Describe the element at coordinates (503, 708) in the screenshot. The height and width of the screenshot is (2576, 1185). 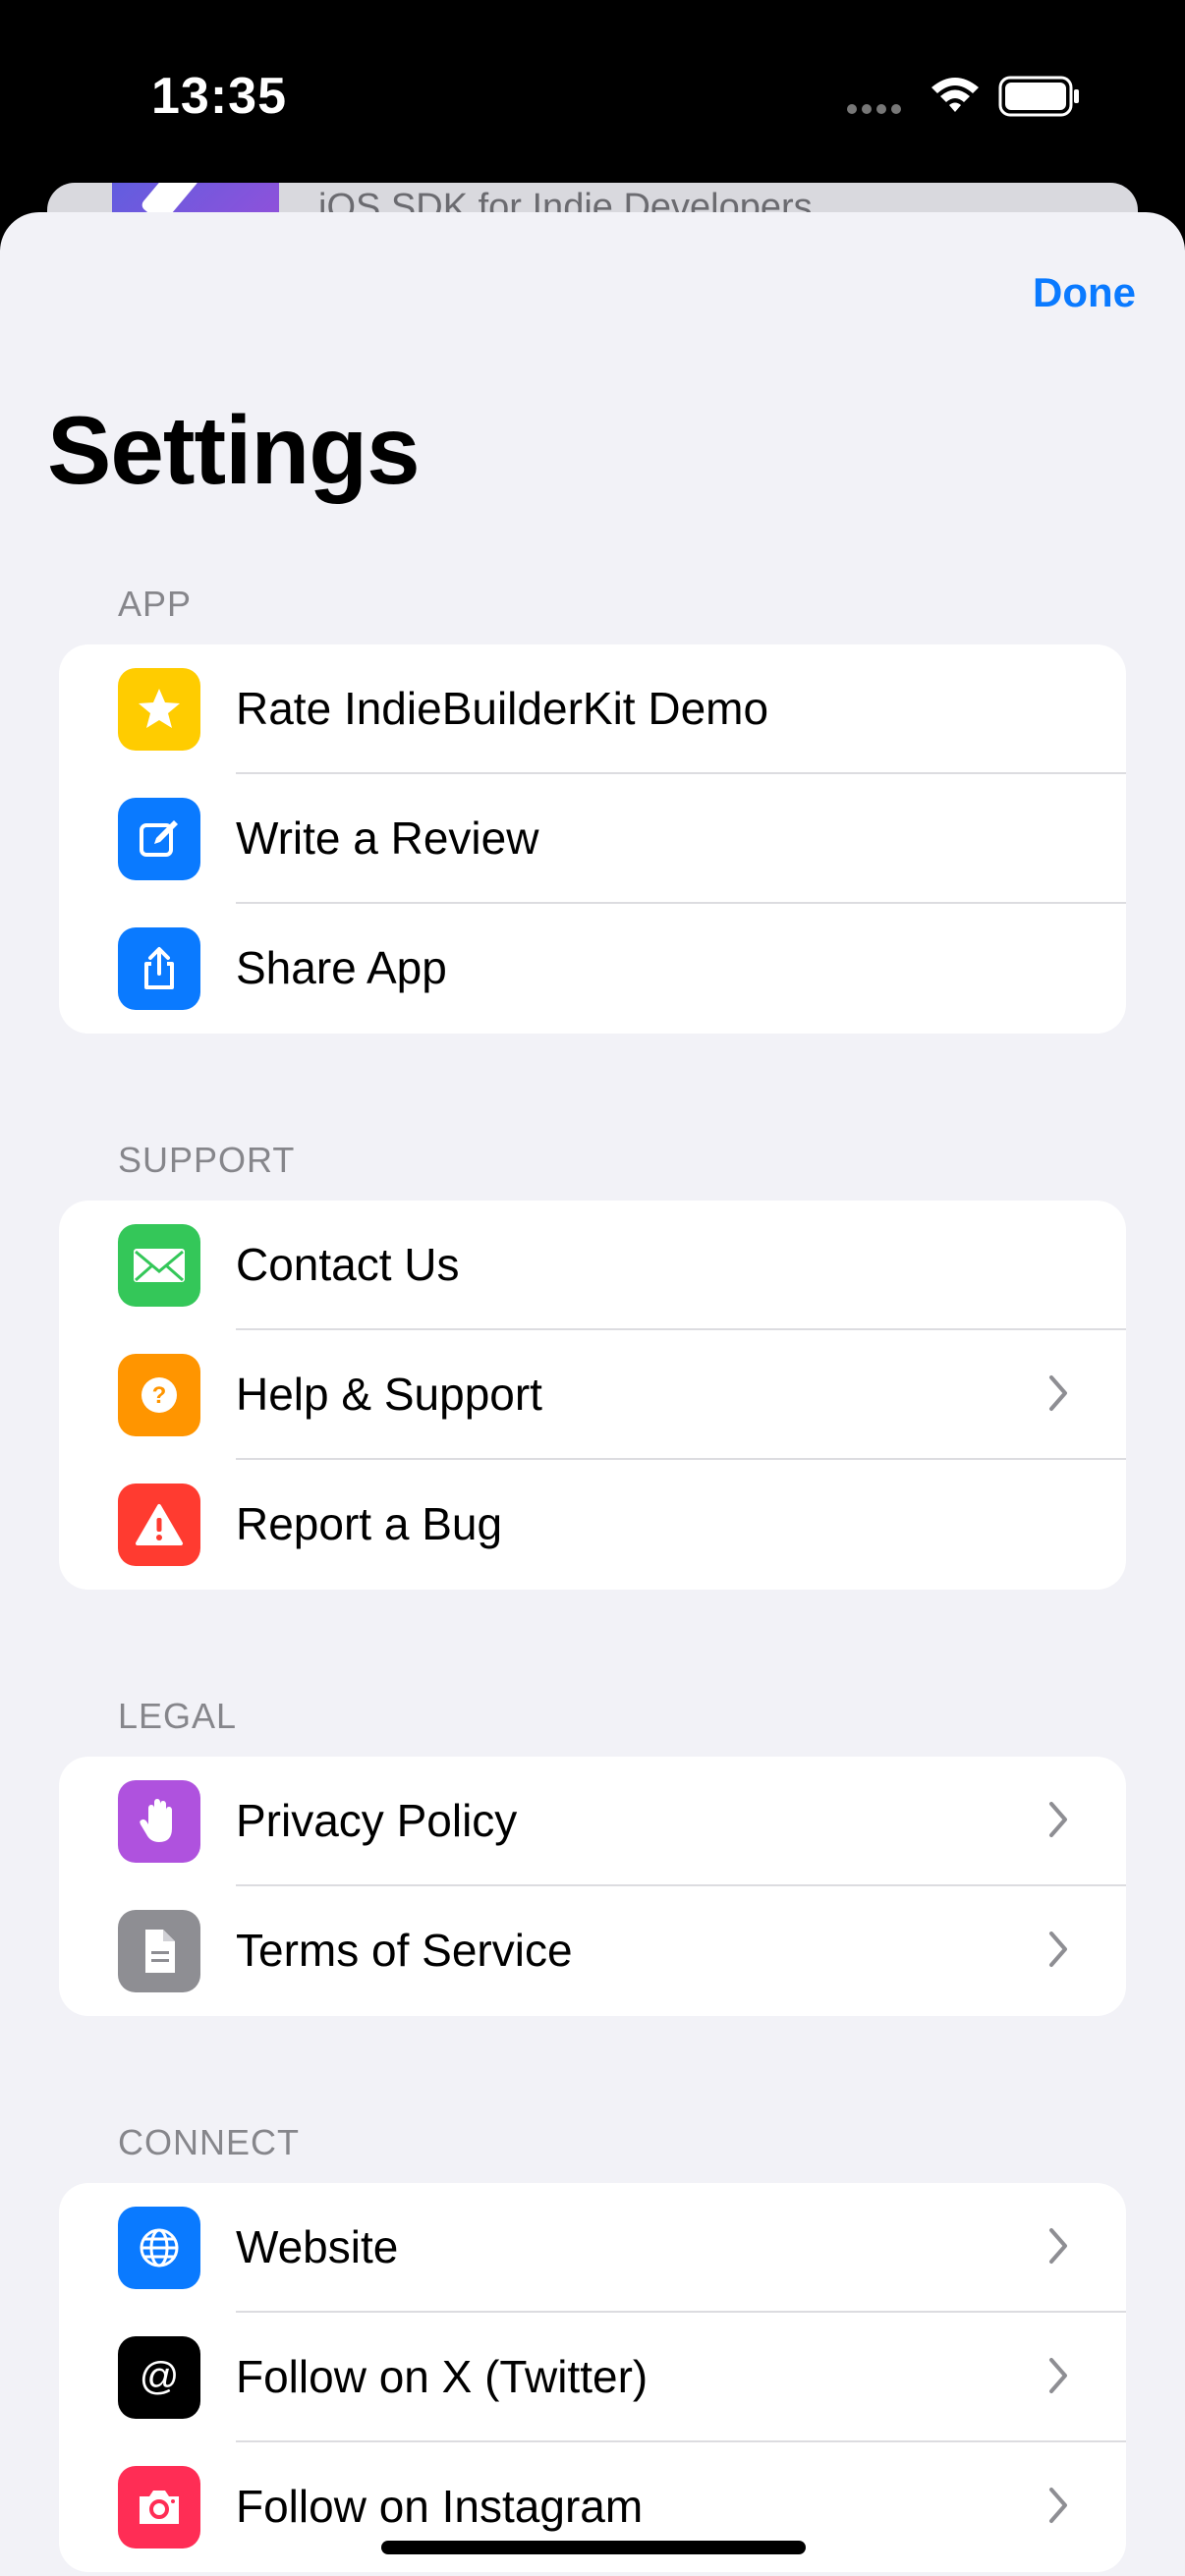
I see `row-label: Rate IndieBuilderKit Demo` at that location.